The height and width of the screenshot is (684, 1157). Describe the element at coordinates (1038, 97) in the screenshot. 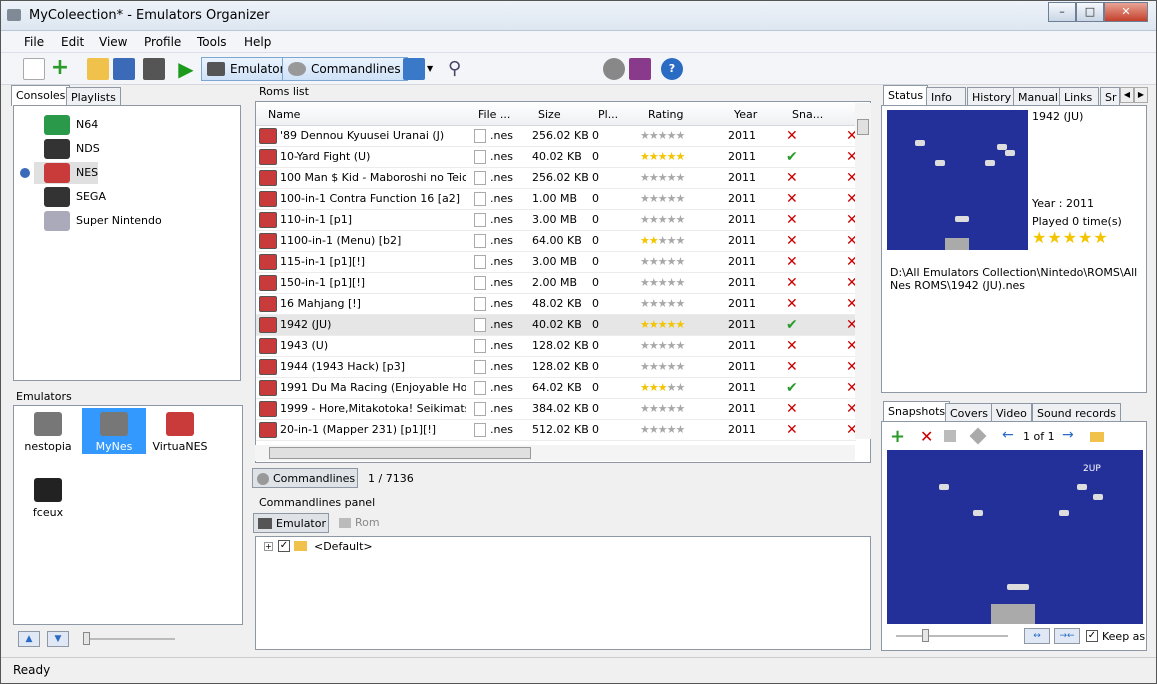

I see `tab-manual: Manual` at that location.